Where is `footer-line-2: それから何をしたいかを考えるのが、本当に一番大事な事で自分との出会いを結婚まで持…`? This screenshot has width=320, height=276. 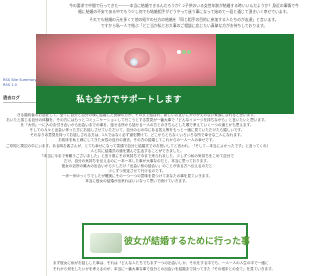
footer-line-2: それから何をしたいかを考えるのが、本当に一番大事な事で自分との出会いを結婚まで持… is located at coordinates (164, 269).